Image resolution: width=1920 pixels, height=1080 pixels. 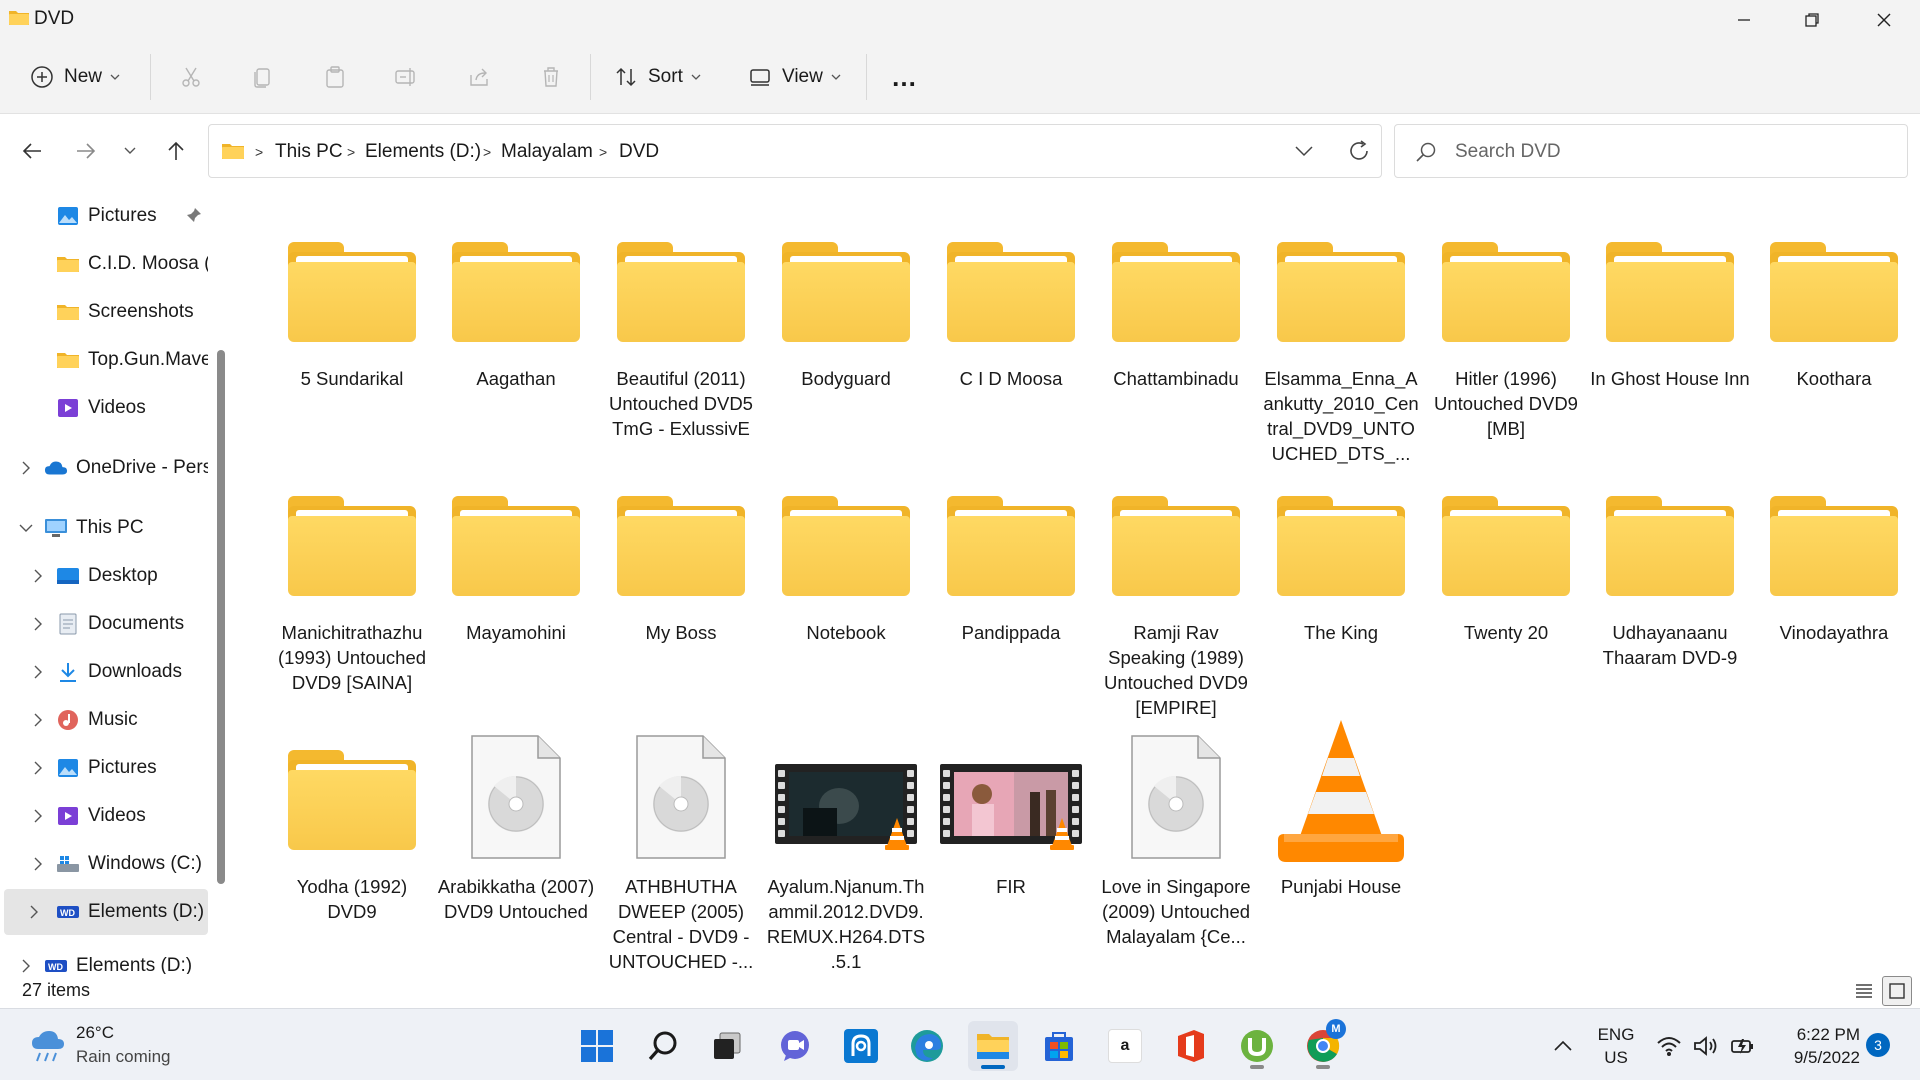 I want to click on folder-item: Hitler (1996) Untouched DVD9 [MB], so click(x=1506, y=335).